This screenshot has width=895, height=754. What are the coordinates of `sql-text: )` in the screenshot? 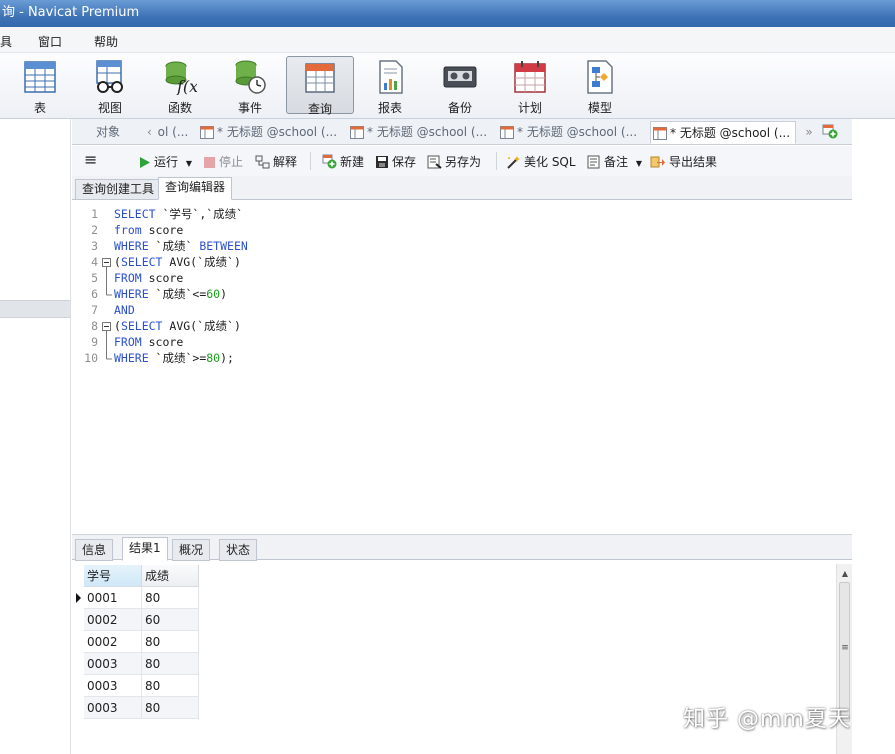 It's located at (224, 294).